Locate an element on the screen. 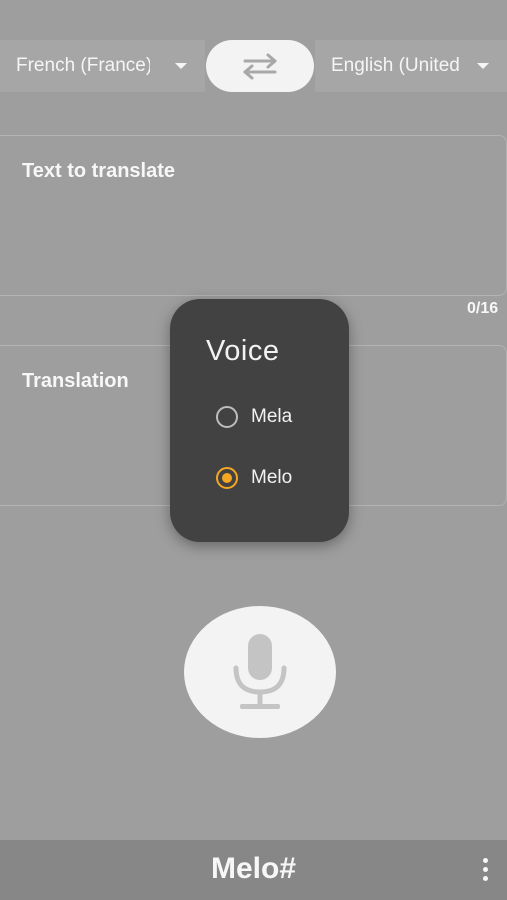  more-options-button is located at coordinates (486, 871).